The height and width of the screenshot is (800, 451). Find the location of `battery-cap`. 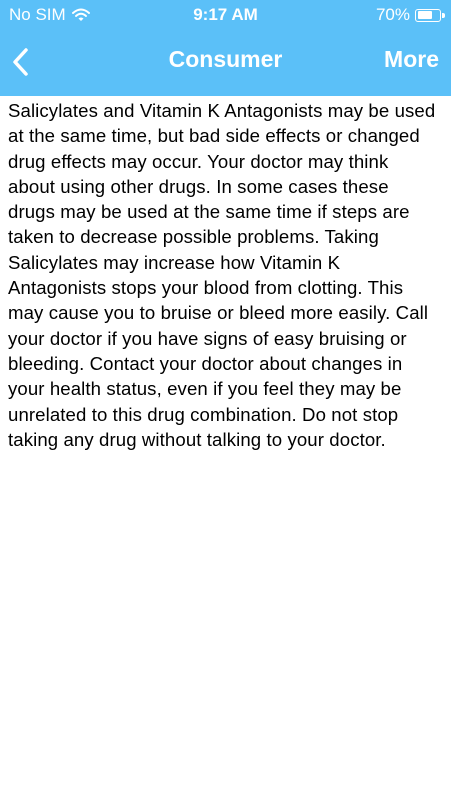

battery-cap is located at coordinates (443, 15).